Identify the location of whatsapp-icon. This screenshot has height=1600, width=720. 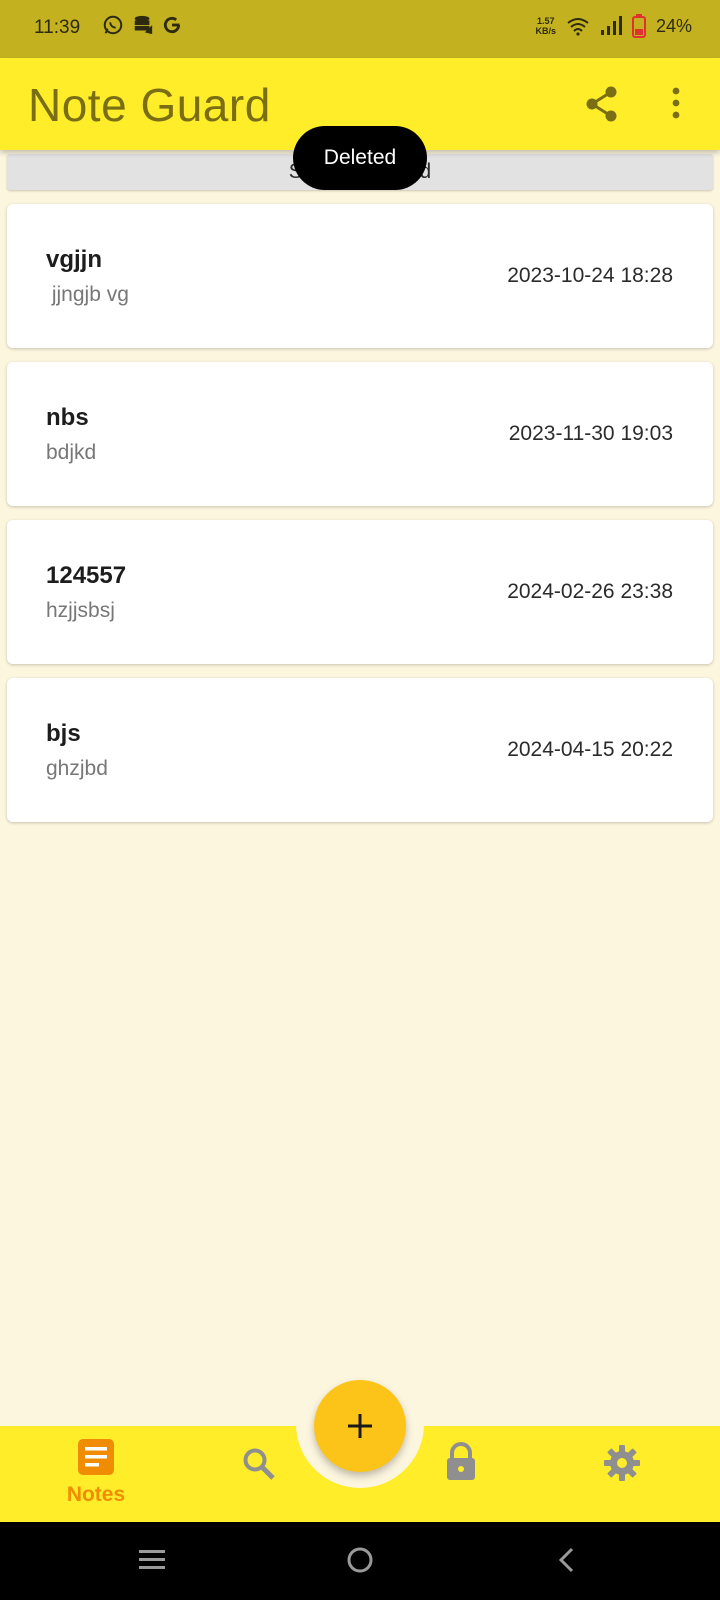
(113, 25).